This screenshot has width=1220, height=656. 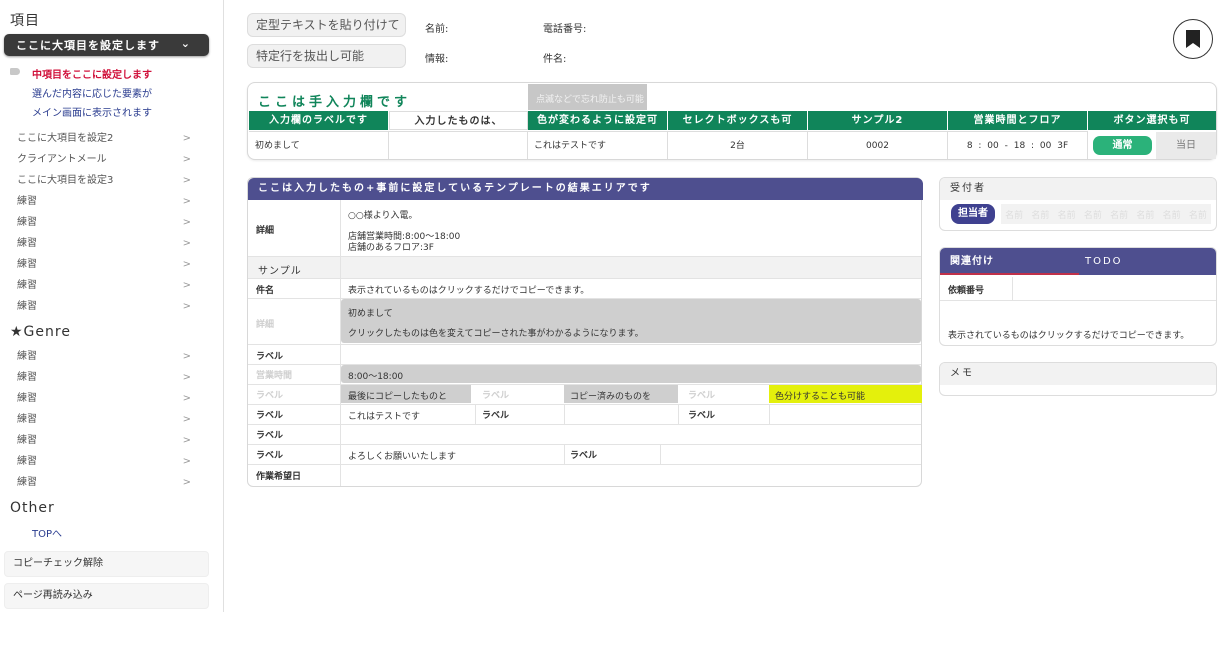 What do you see at coordinates (92, 73) in the screenshot?
I see `subitem-active: 中項目をここに設定します` at bounding box center [92, 73].